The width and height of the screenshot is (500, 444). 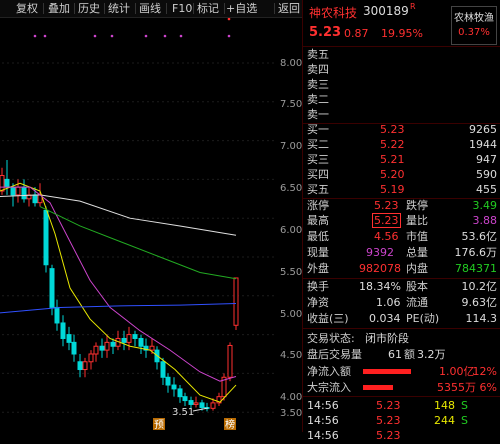 I want to click on tick-row: 14:56 5.23, so click(x=354, y=435).